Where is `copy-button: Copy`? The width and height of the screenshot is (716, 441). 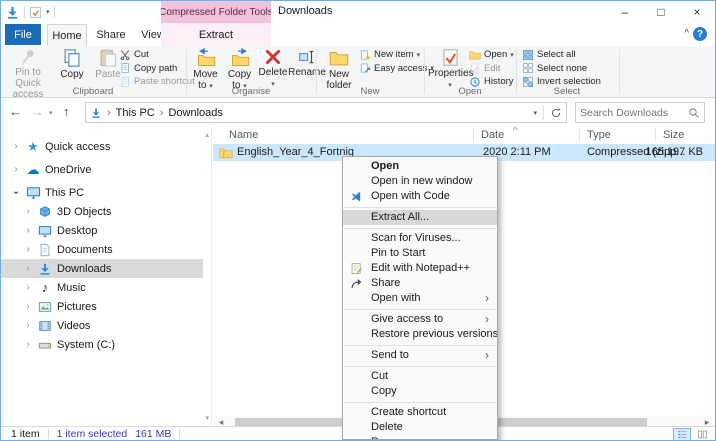
copy-button: Copy is located at coordinates (72, 69).